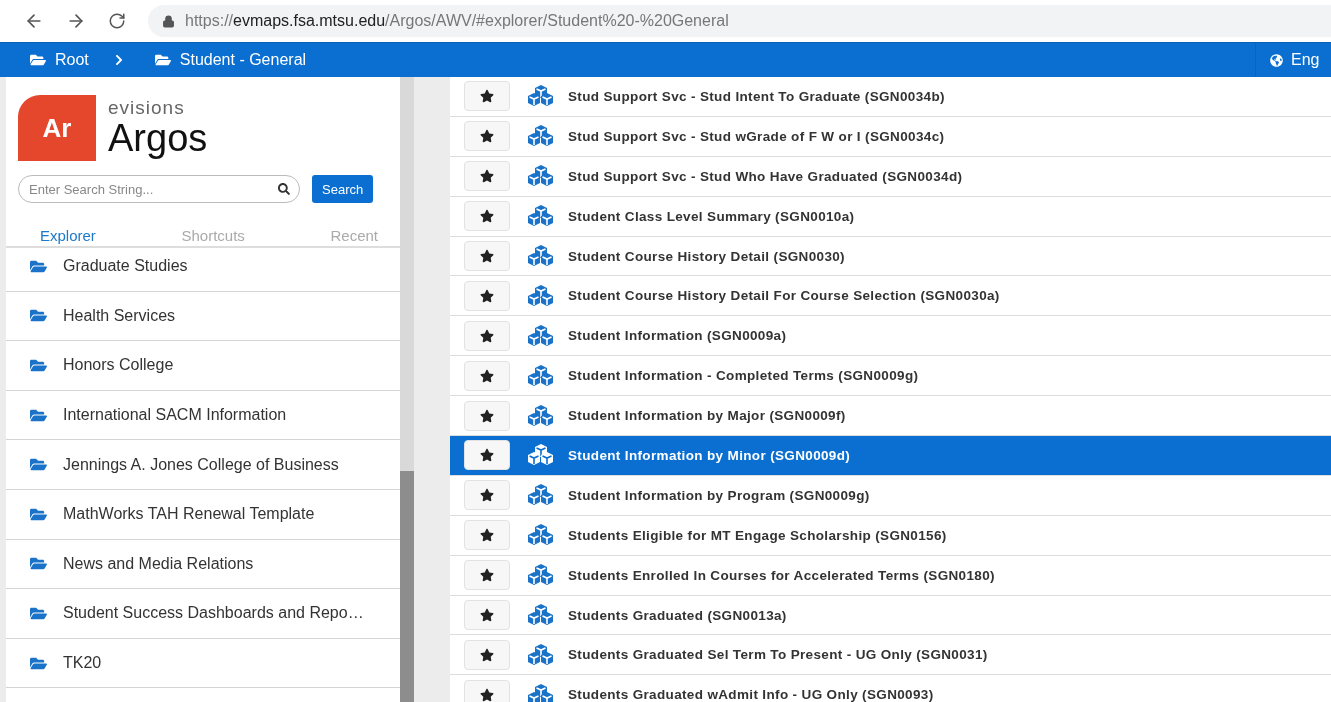  Describe the element at coordinates (677, 615) in the screenshot. I see `report-name: Students Graduated (SGN0013a)` at that location.